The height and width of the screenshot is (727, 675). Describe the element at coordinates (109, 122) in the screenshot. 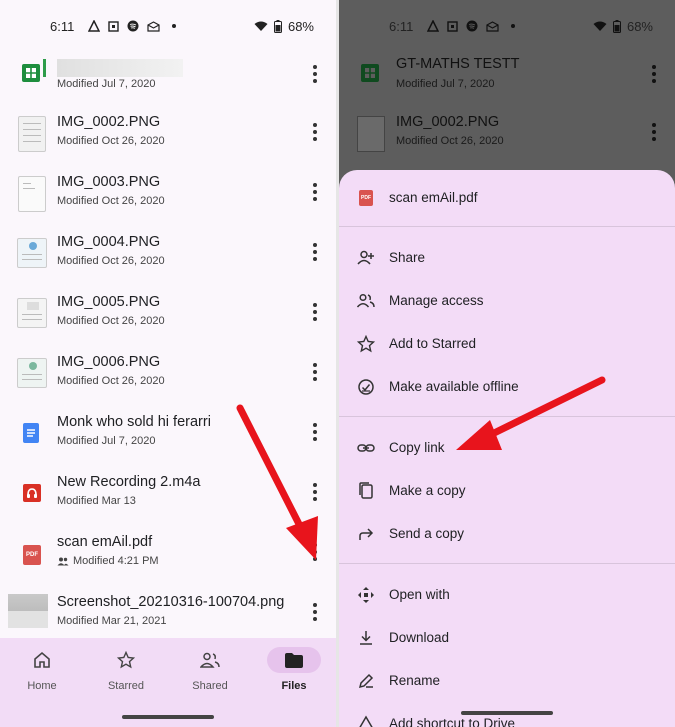

I see `file-title: IMG_0002.PNG` at that location.